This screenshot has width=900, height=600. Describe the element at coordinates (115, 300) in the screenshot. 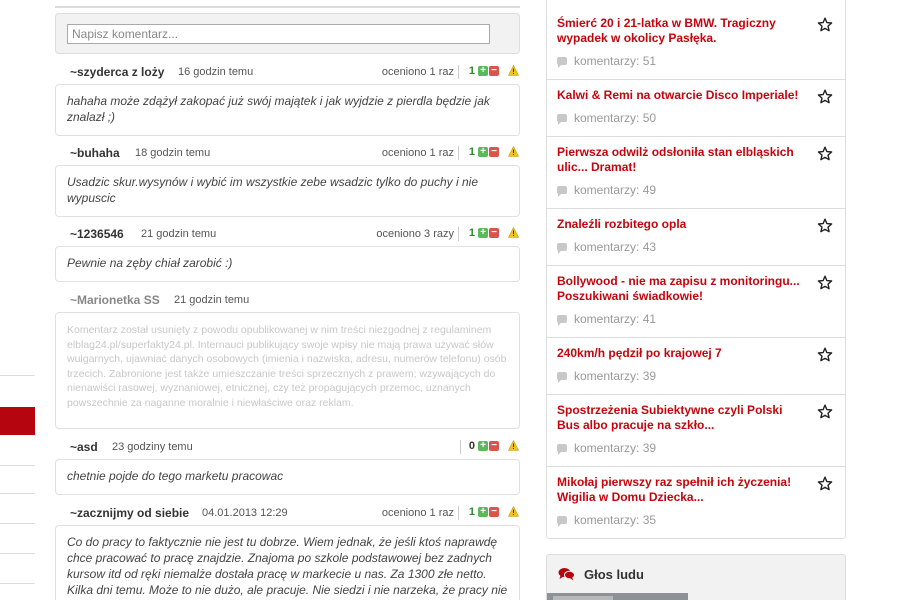

I see `comment-author: ~Marionetka SS` at that location.